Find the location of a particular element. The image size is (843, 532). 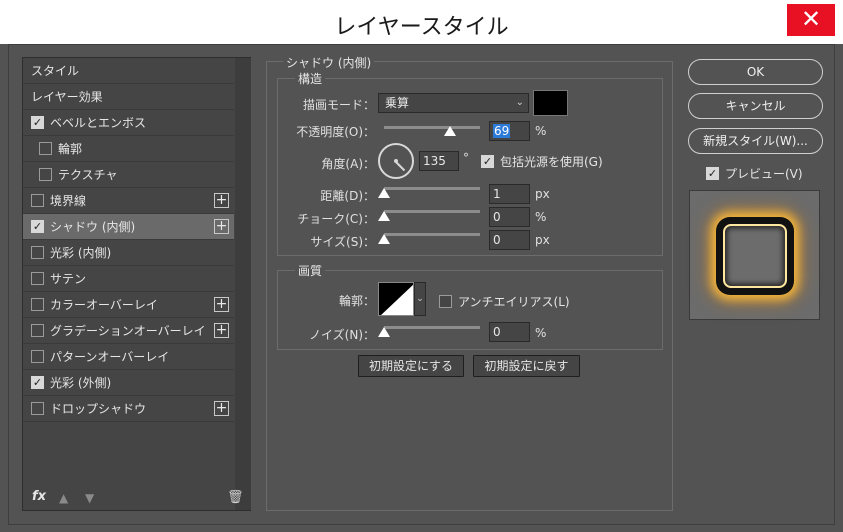

sidebar-item: ✓ ベベルとエンボス is located at coordinates (128, 123).